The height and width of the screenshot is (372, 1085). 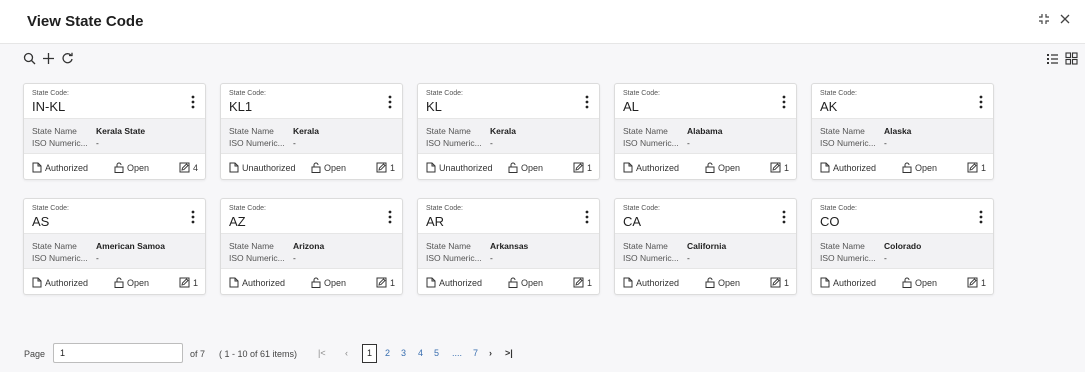 I want to click on first-page-button: |<, so click(x=322, y=353).